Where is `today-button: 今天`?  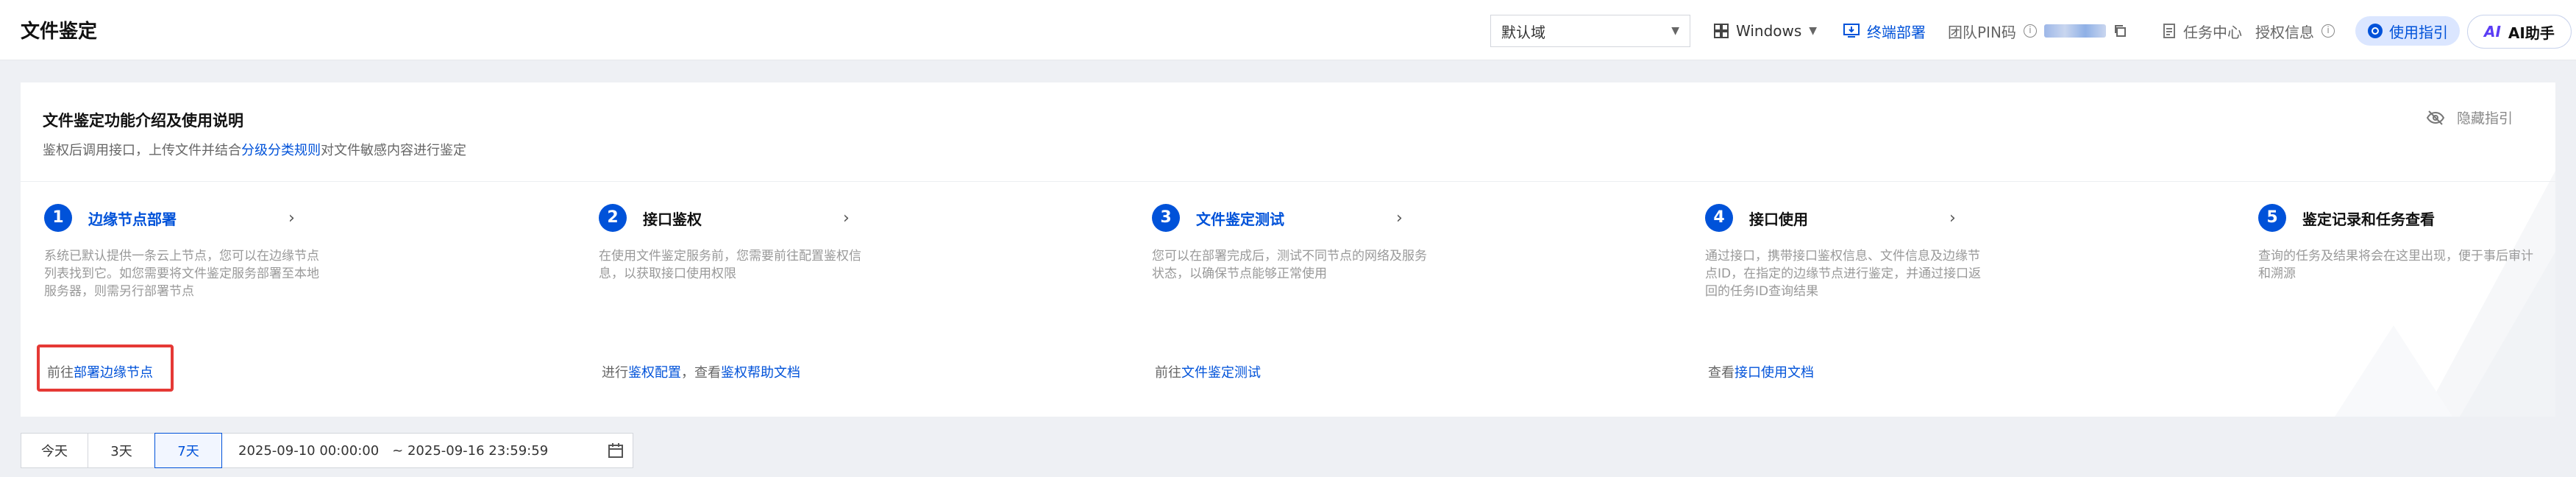
today-button: 今天 is located at coordinates (54, 451).